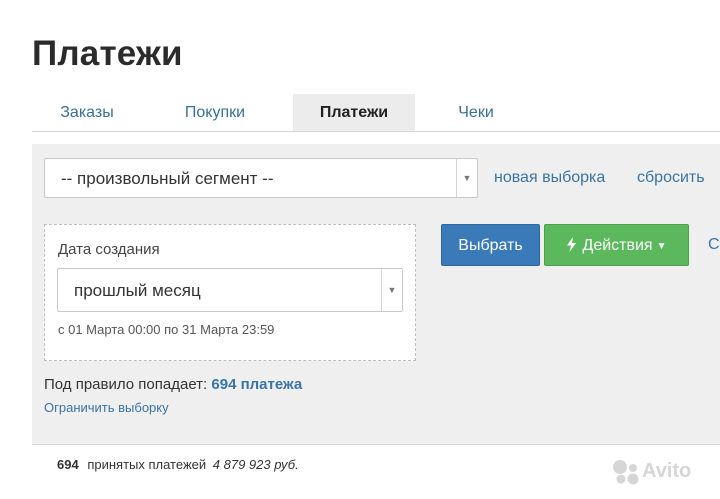 This screenshot has height=499, width=720. Describe the element at coordinates (126, 384) in the screenshot. I see `rule-prefix: Под правило попадает:` at that location.